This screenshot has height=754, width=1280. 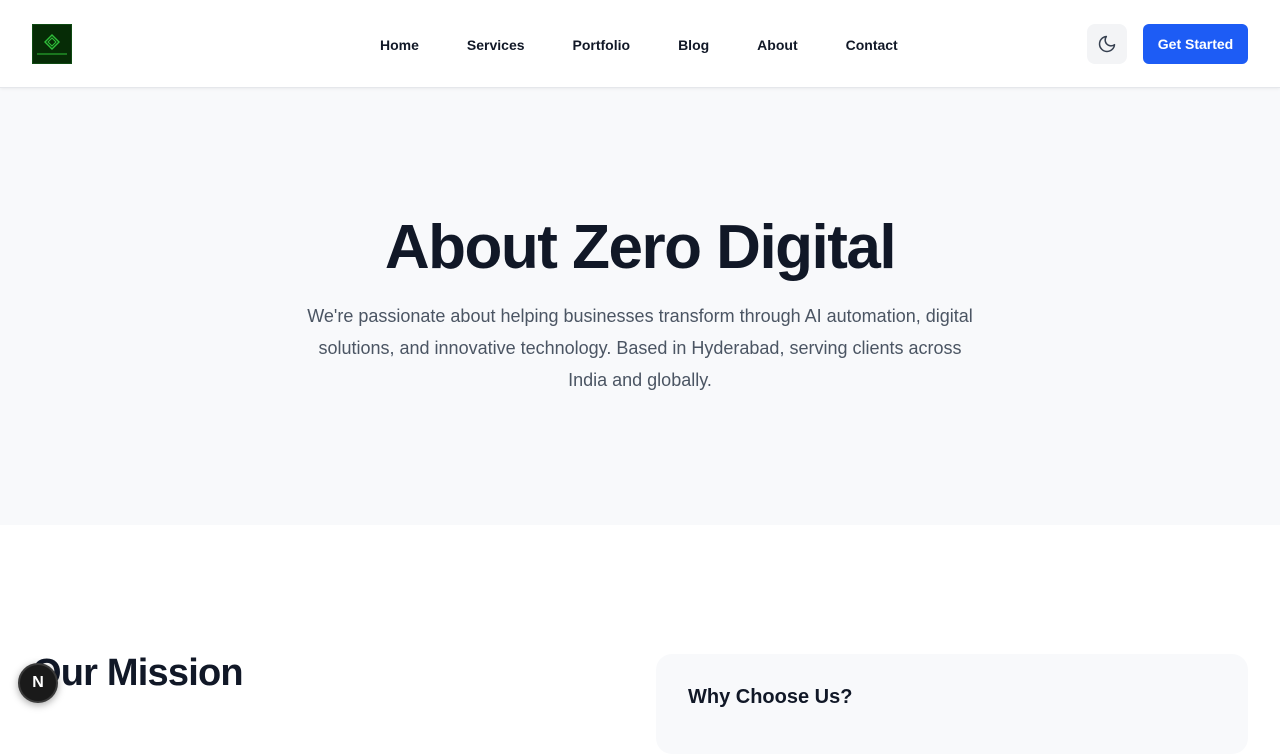 I want to click on logo-mark-icon, so click(x=52, y=41).